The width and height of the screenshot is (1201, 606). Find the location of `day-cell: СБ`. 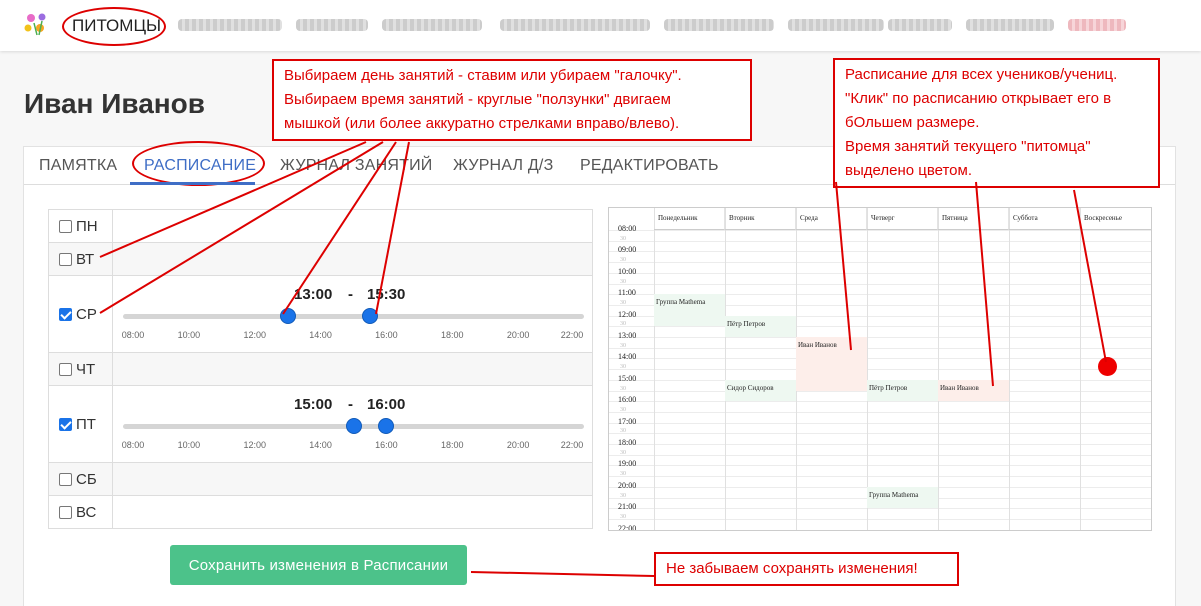

day-cell: СБ is located at coordinates (81, 479).